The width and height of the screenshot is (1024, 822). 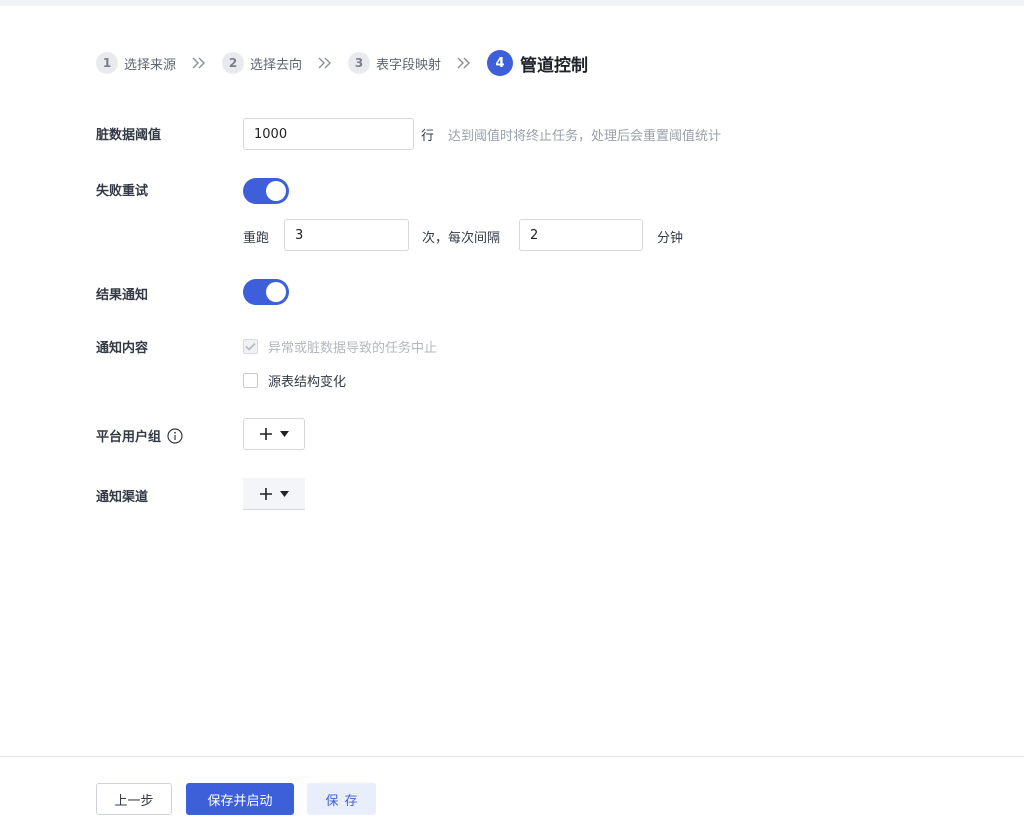 I want to click on retry-toggle, so click(x=266, y=191).